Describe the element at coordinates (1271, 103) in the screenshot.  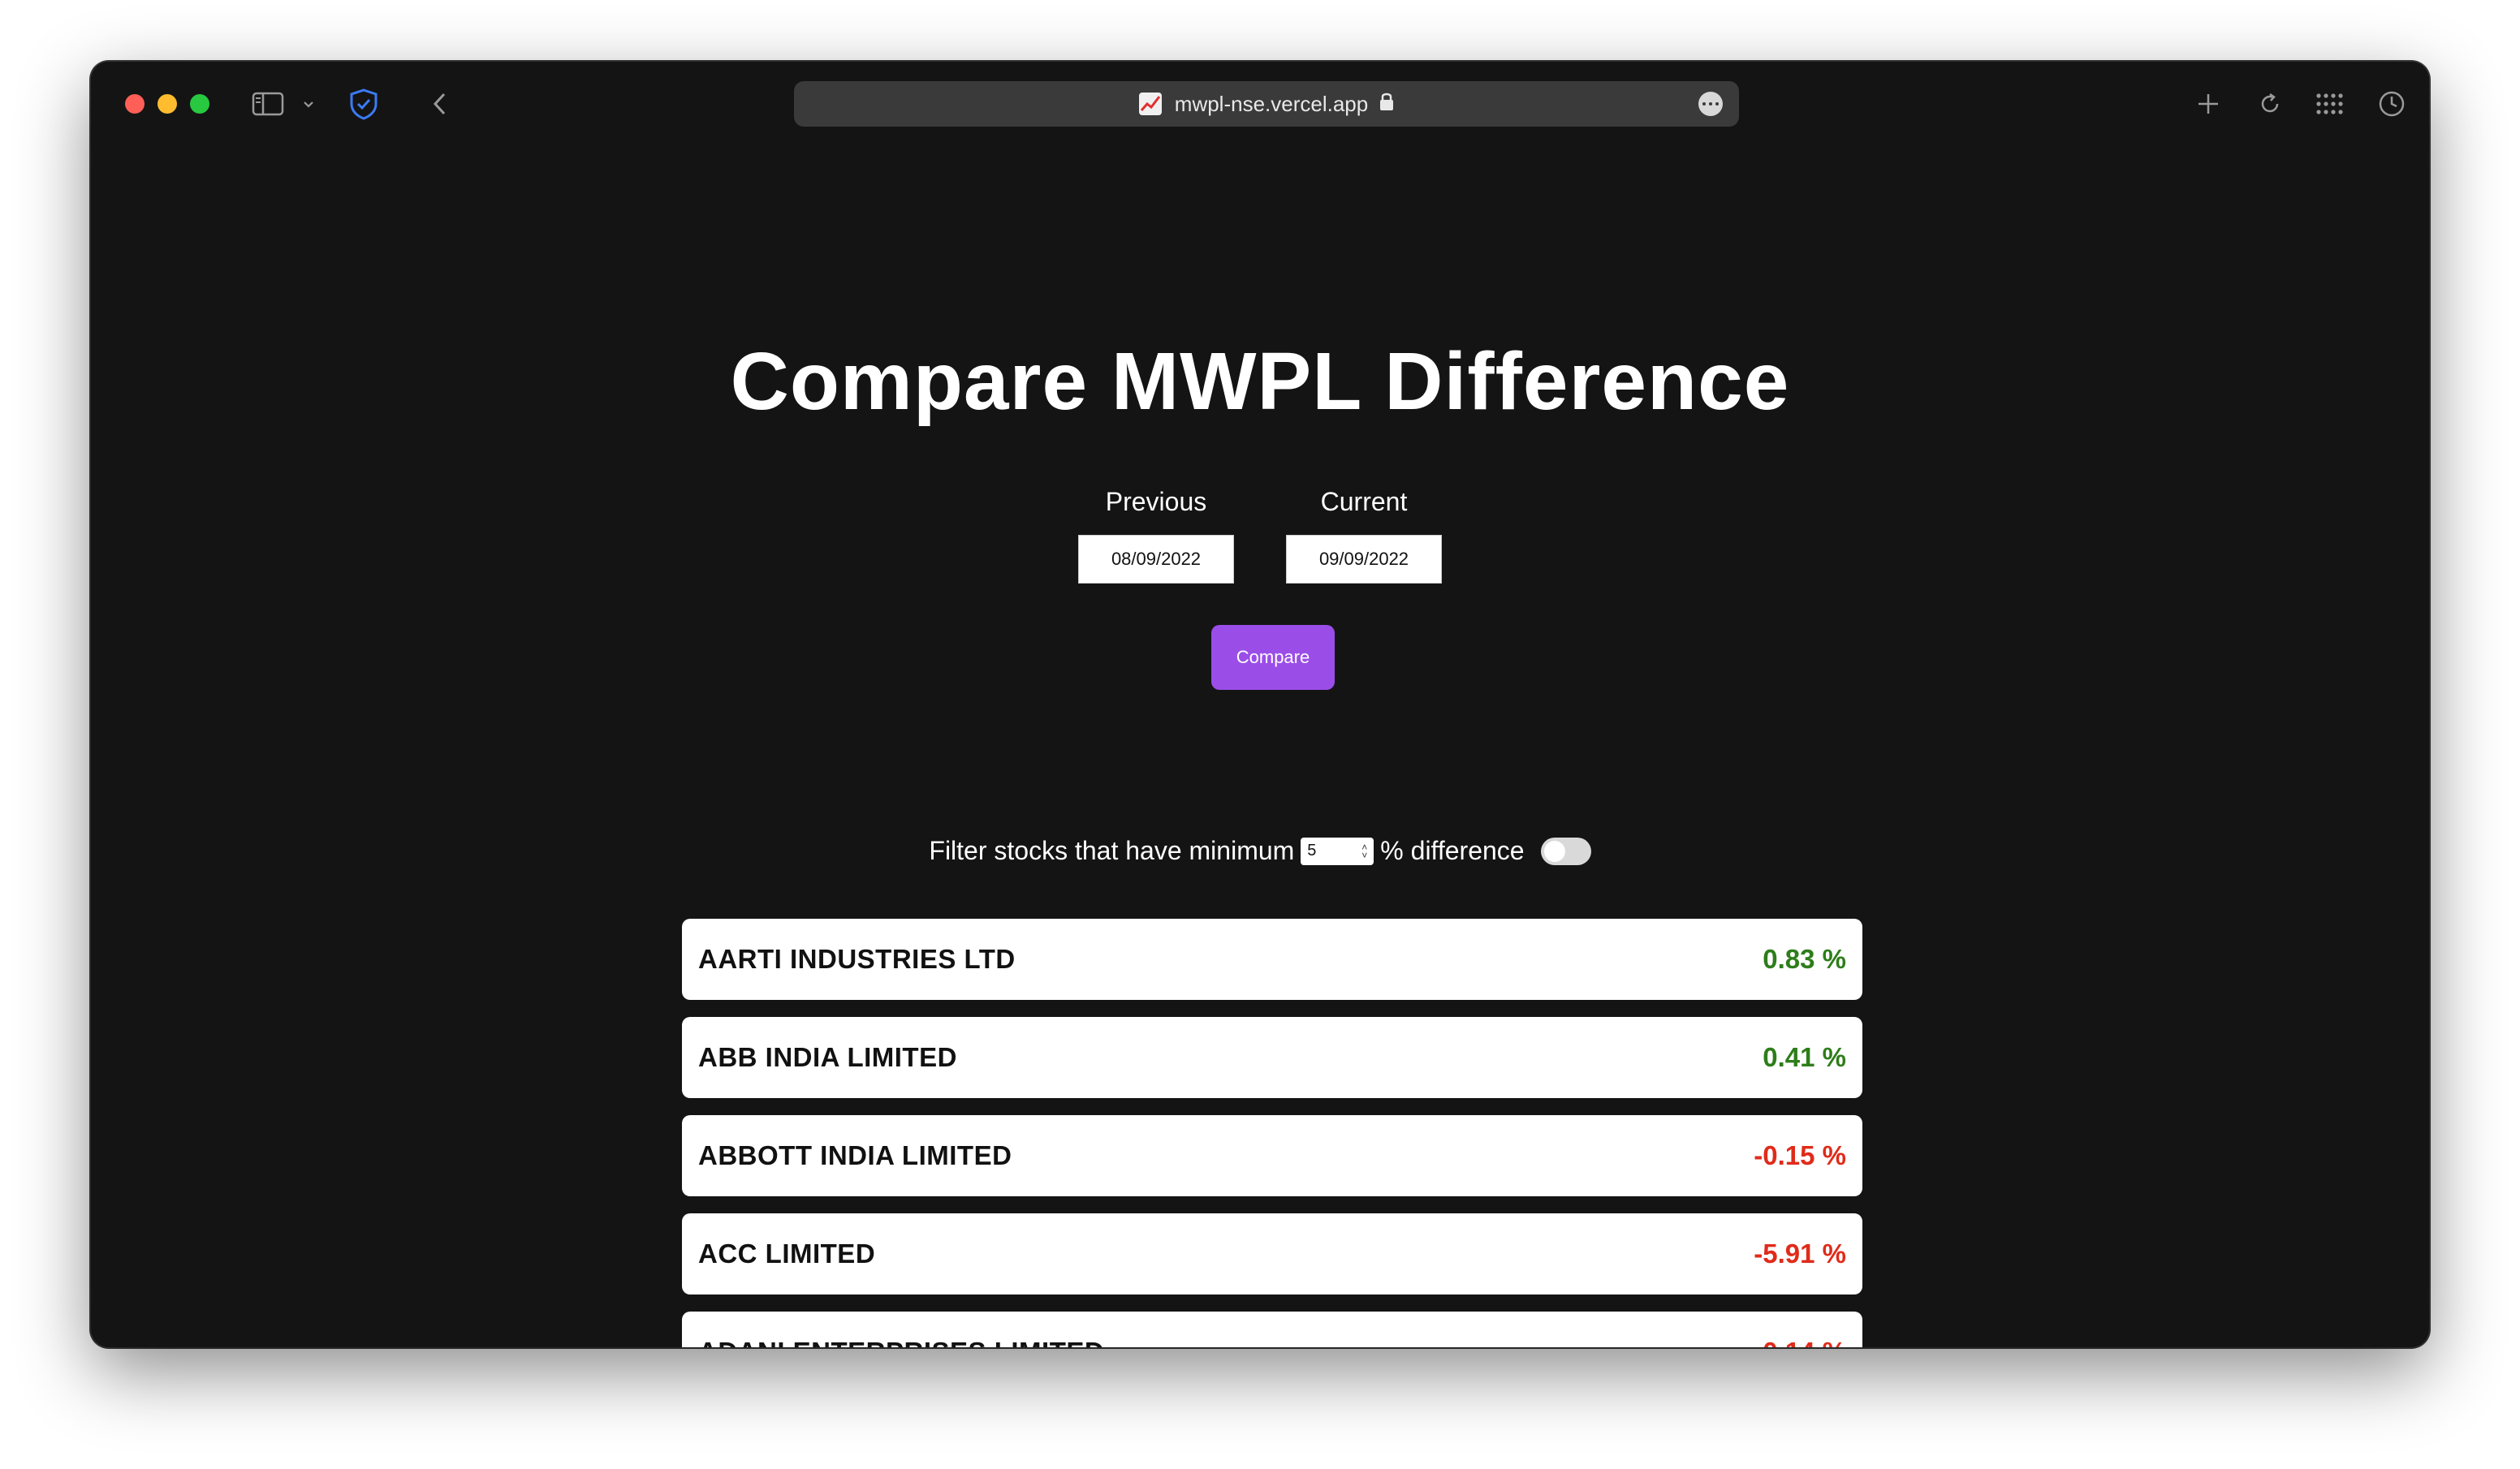
I see `url-text: mwpl-nse.vercel.app` at that location.